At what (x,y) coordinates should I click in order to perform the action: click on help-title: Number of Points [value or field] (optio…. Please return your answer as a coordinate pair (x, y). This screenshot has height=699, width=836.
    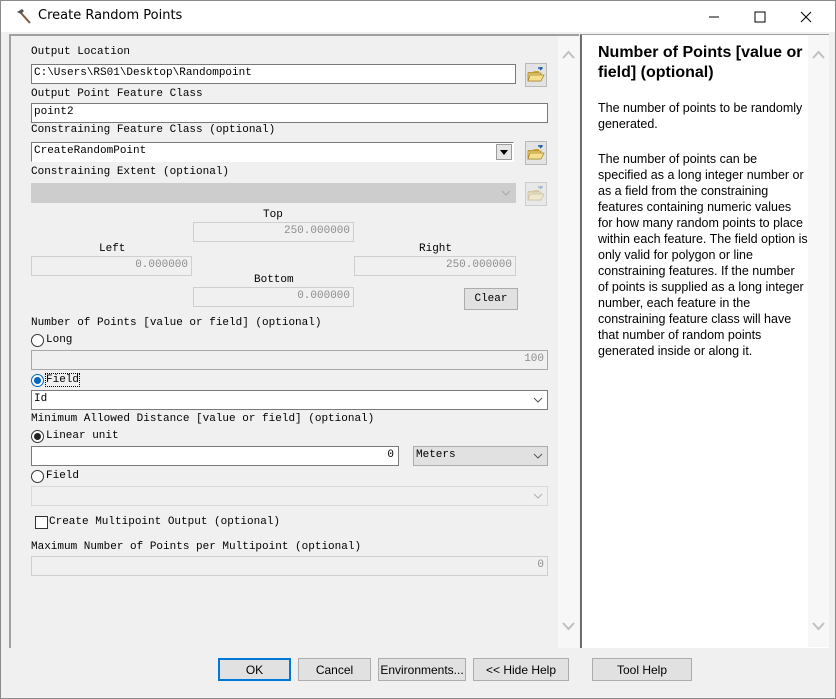
    Looking at the image, I should click on (700, 62).